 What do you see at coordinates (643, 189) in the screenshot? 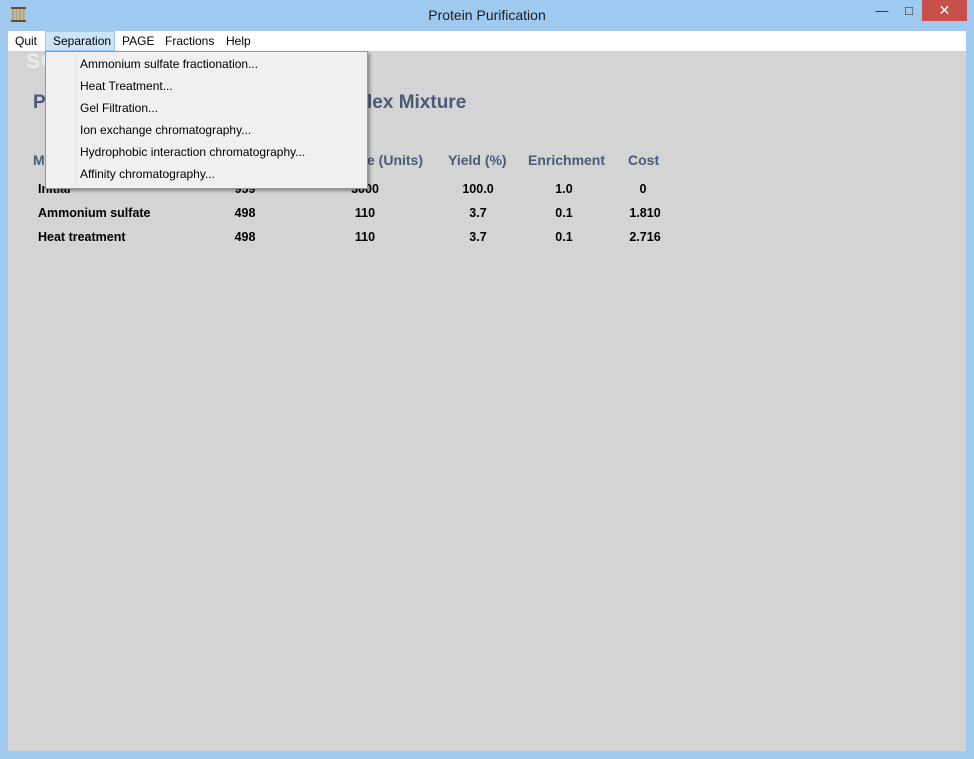
I see `row-initial-cost: 0` at bounding box center [643, 189].